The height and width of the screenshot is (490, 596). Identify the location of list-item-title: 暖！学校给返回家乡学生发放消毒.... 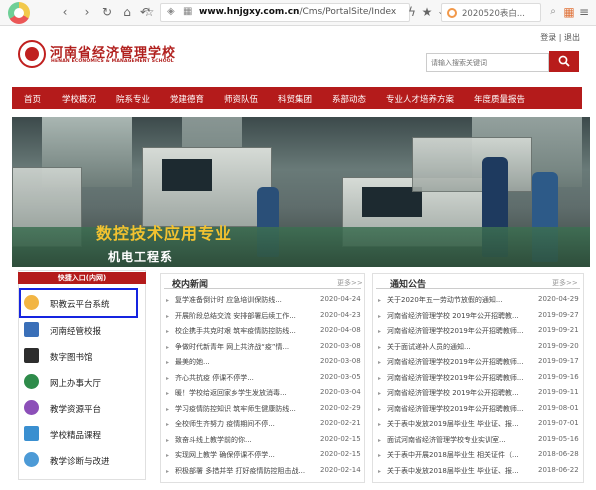
(245, 393).